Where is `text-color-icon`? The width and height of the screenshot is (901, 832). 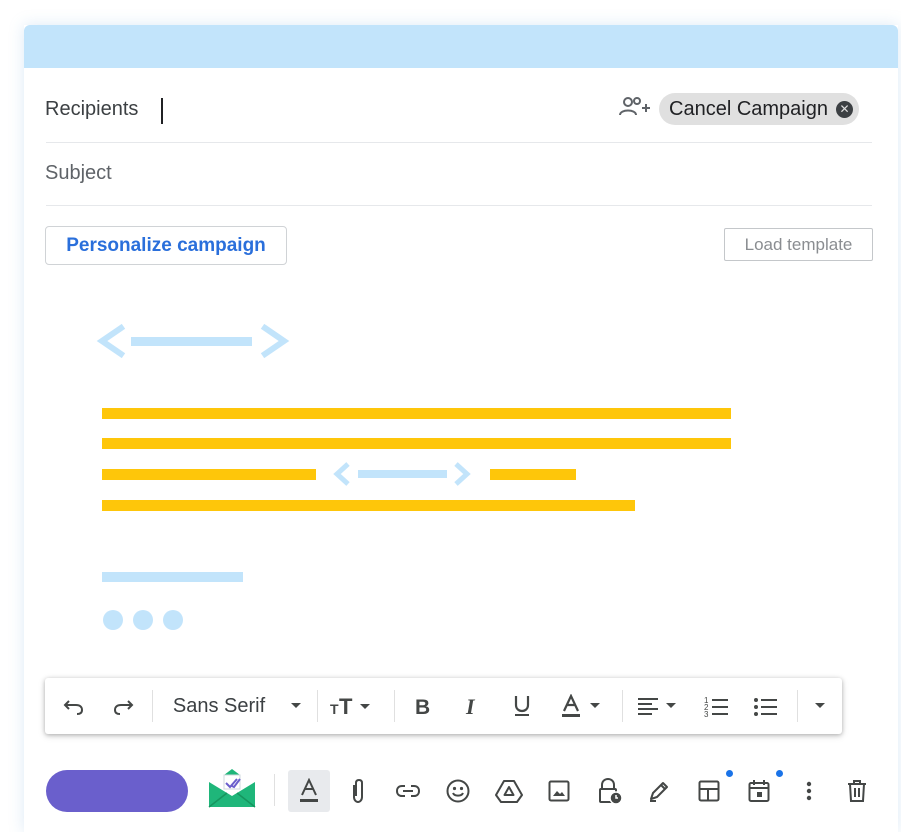
text-color-icon is located at coordinates (584, 706).